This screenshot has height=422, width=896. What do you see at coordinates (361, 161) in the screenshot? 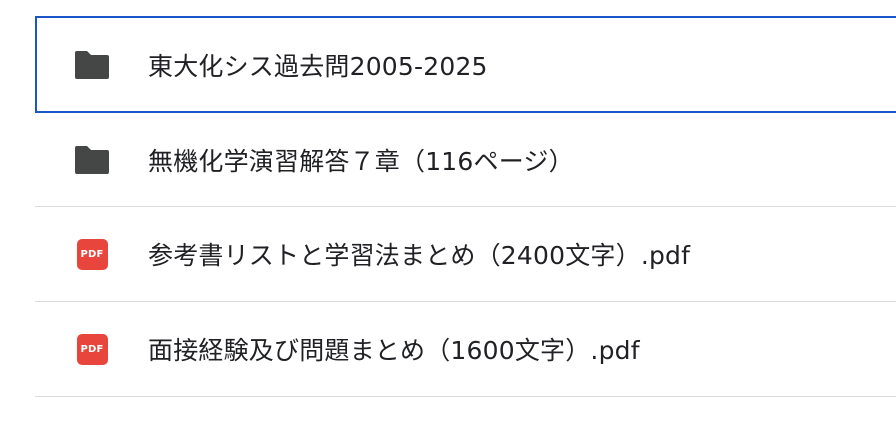
I see `file-name: 無機化学演習解答７章（116ページ）` at bounding box center [361, 161].